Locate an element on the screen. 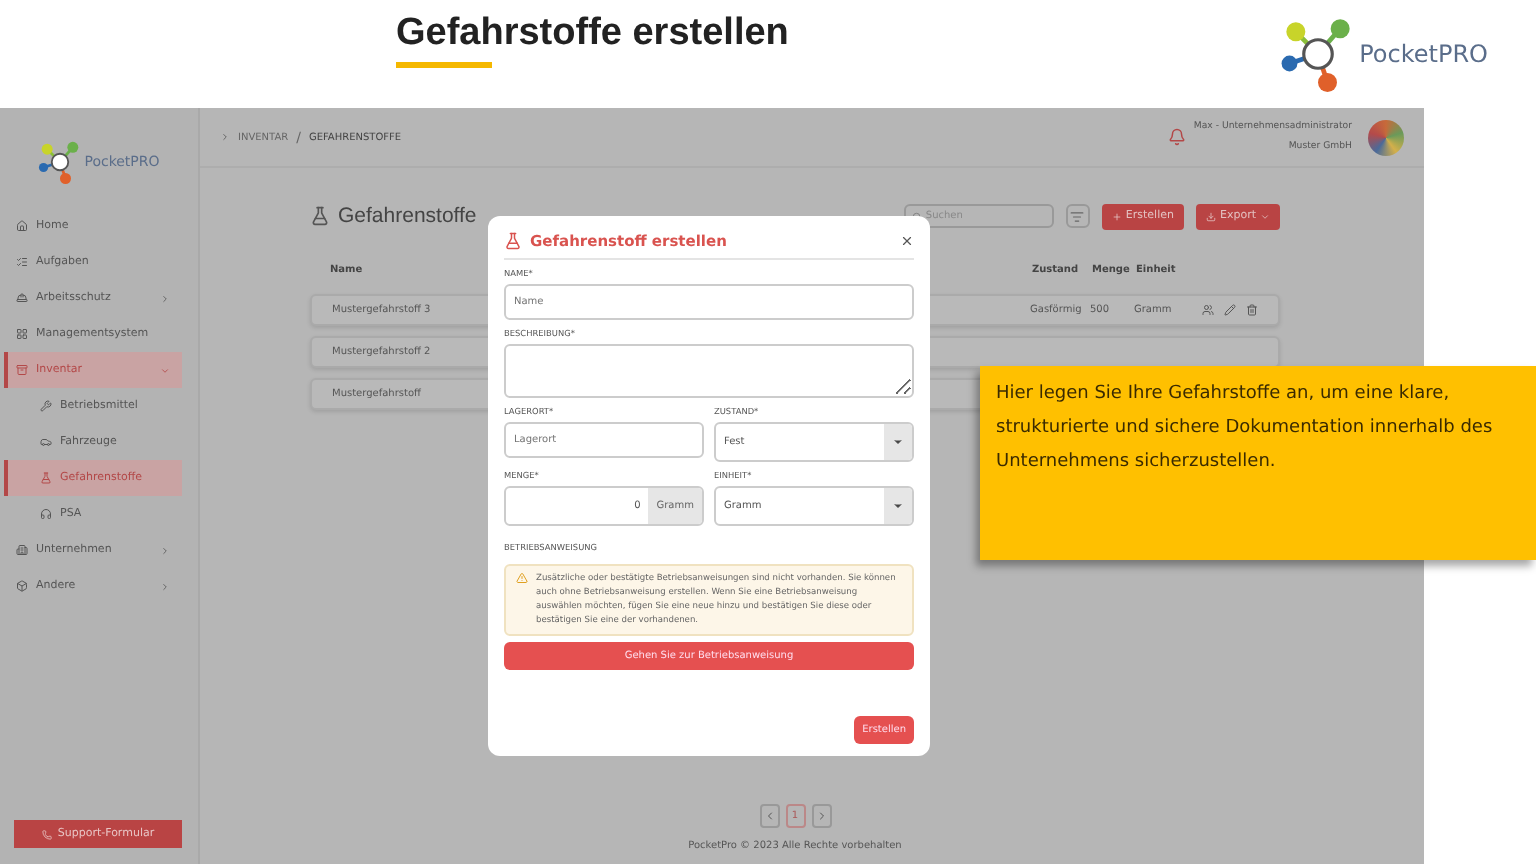  page-title: Gefahrenstoffe is located at coordinates (407, 216).